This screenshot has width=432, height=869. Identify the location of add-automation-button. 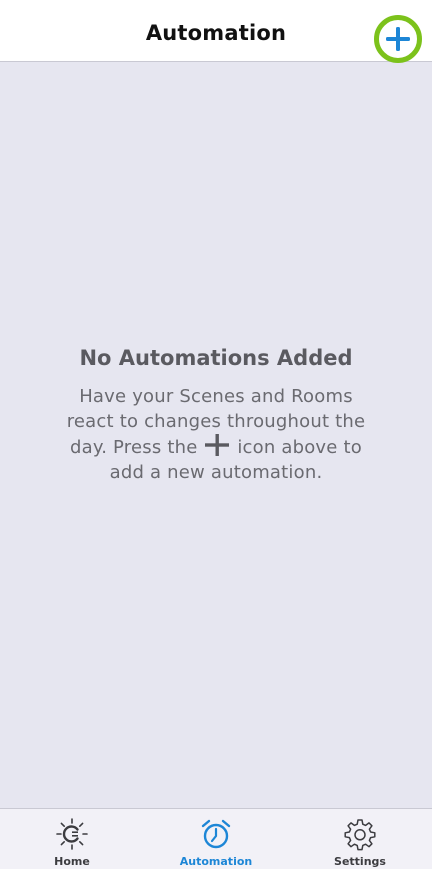
(398, 39).